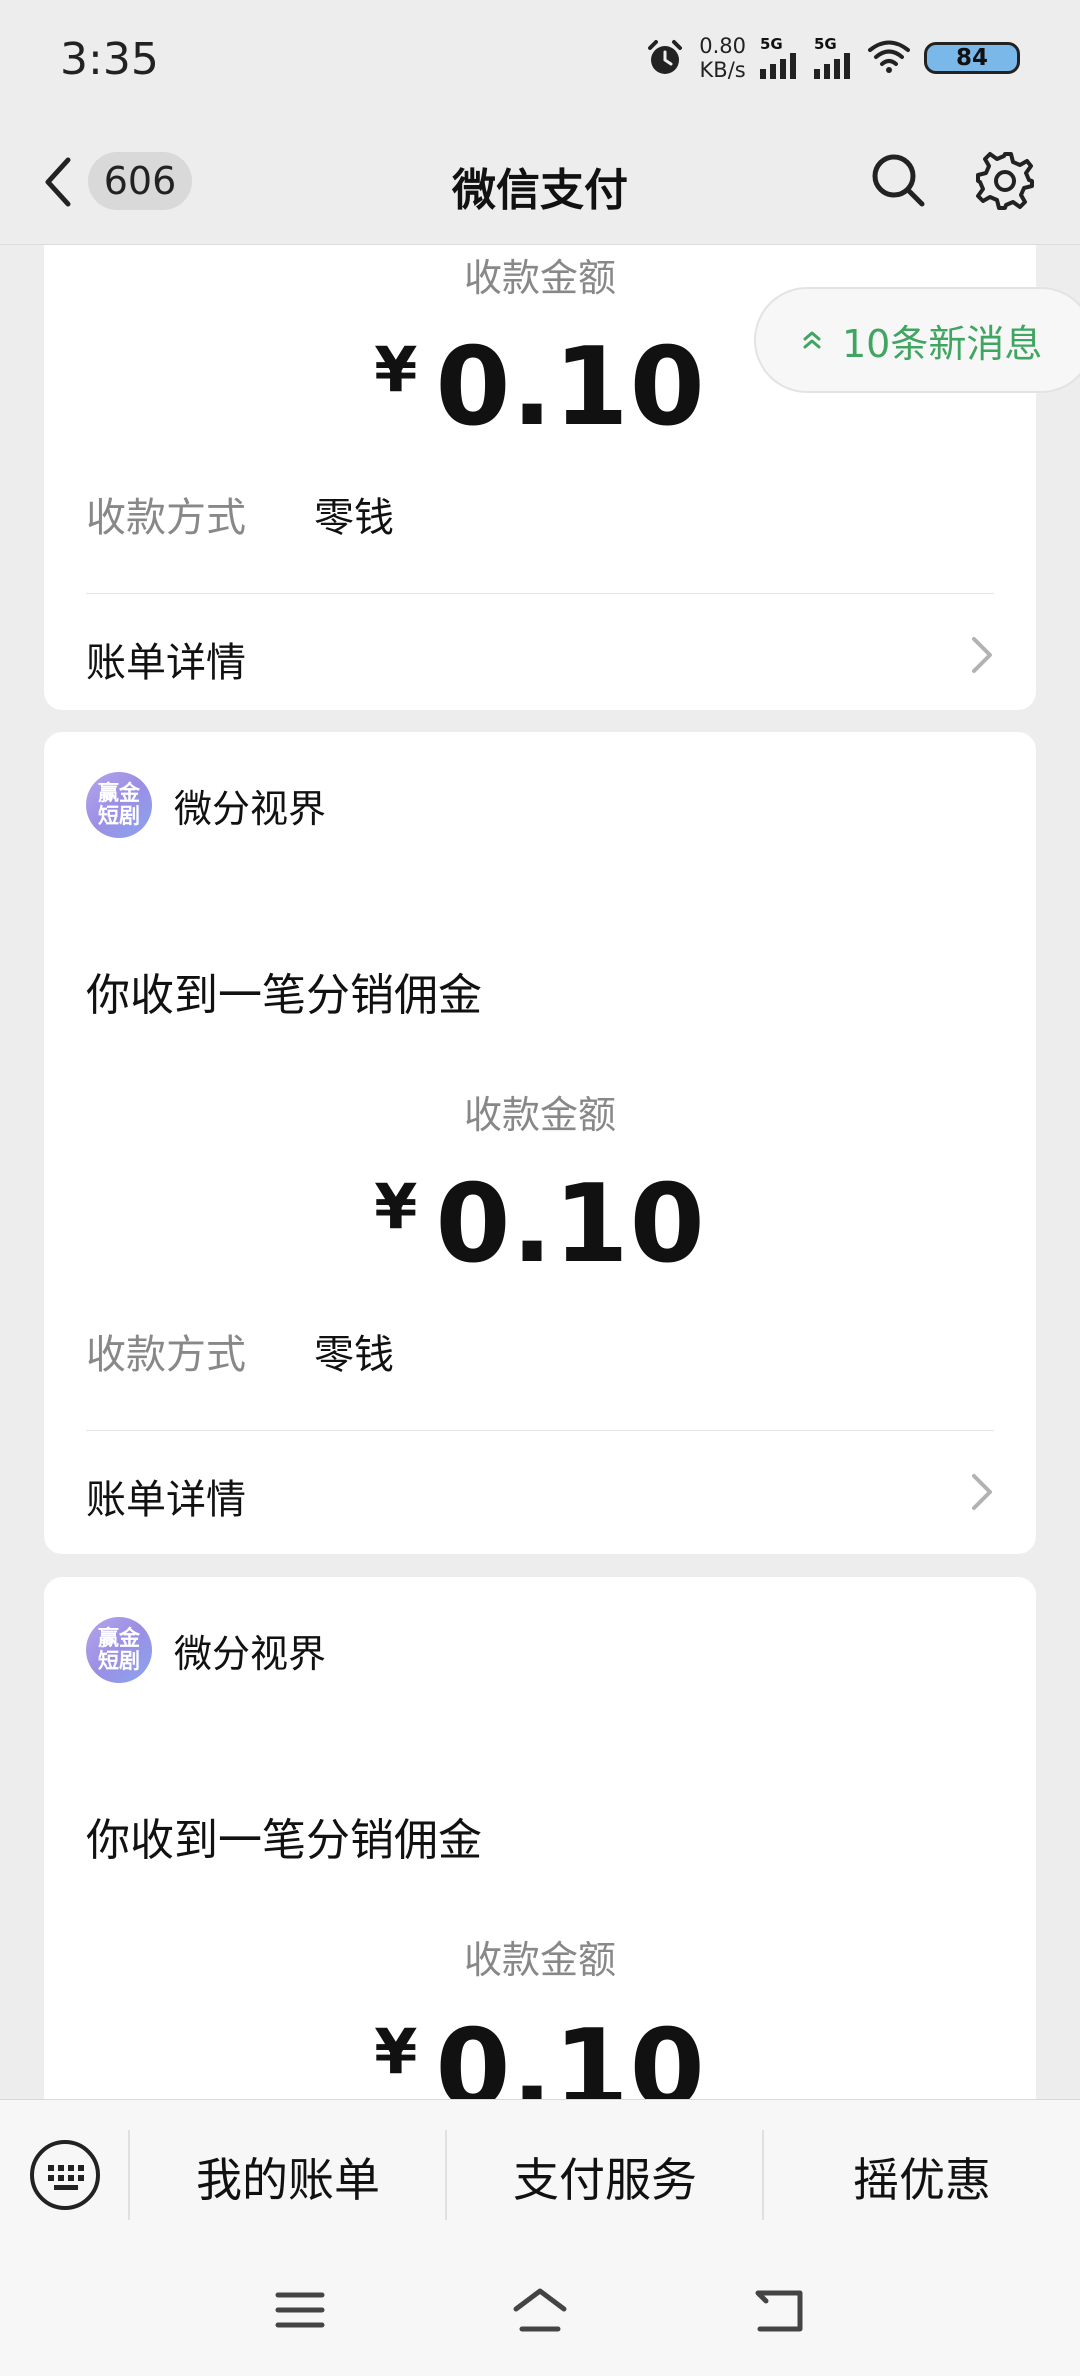  I want to click on return-button, so click(780, 2312).